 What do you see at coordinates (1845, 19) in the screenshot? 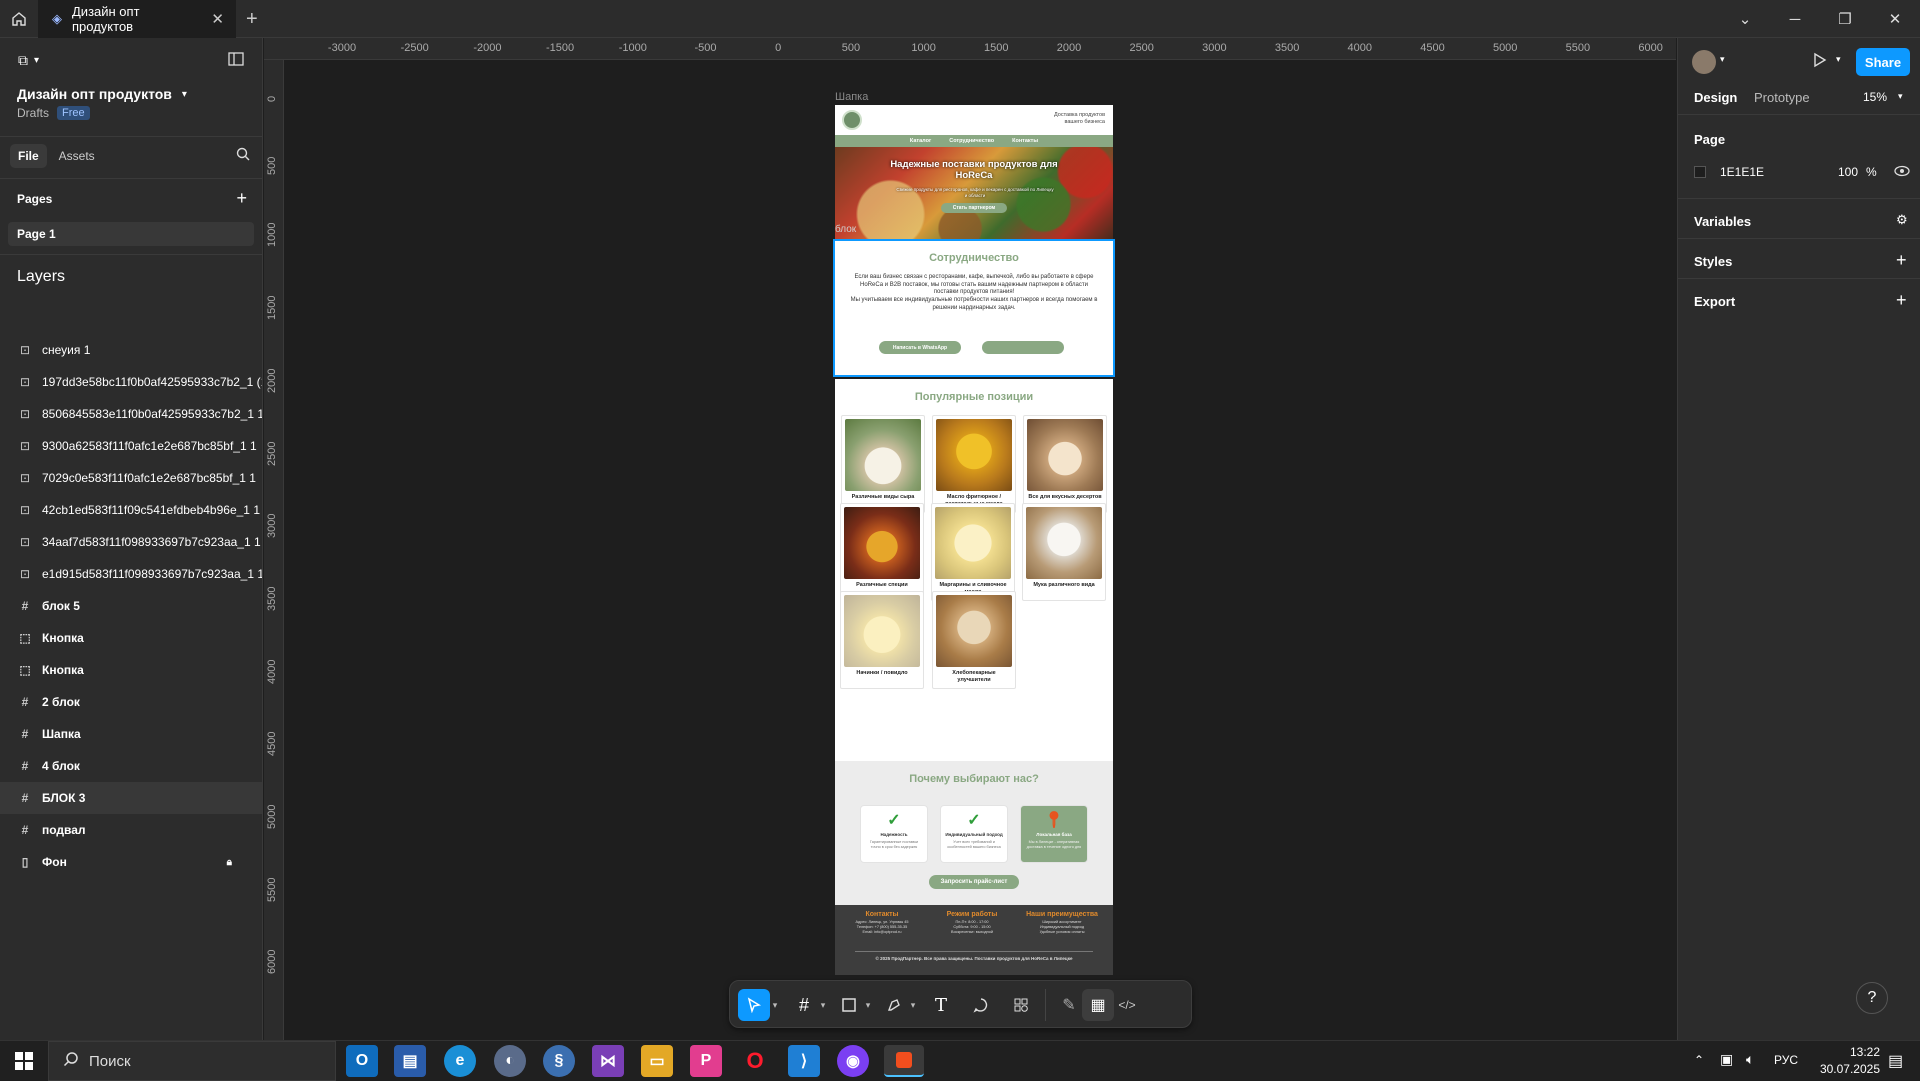
I see `restore-icon: ❐` at bounding box center [1845, 19].